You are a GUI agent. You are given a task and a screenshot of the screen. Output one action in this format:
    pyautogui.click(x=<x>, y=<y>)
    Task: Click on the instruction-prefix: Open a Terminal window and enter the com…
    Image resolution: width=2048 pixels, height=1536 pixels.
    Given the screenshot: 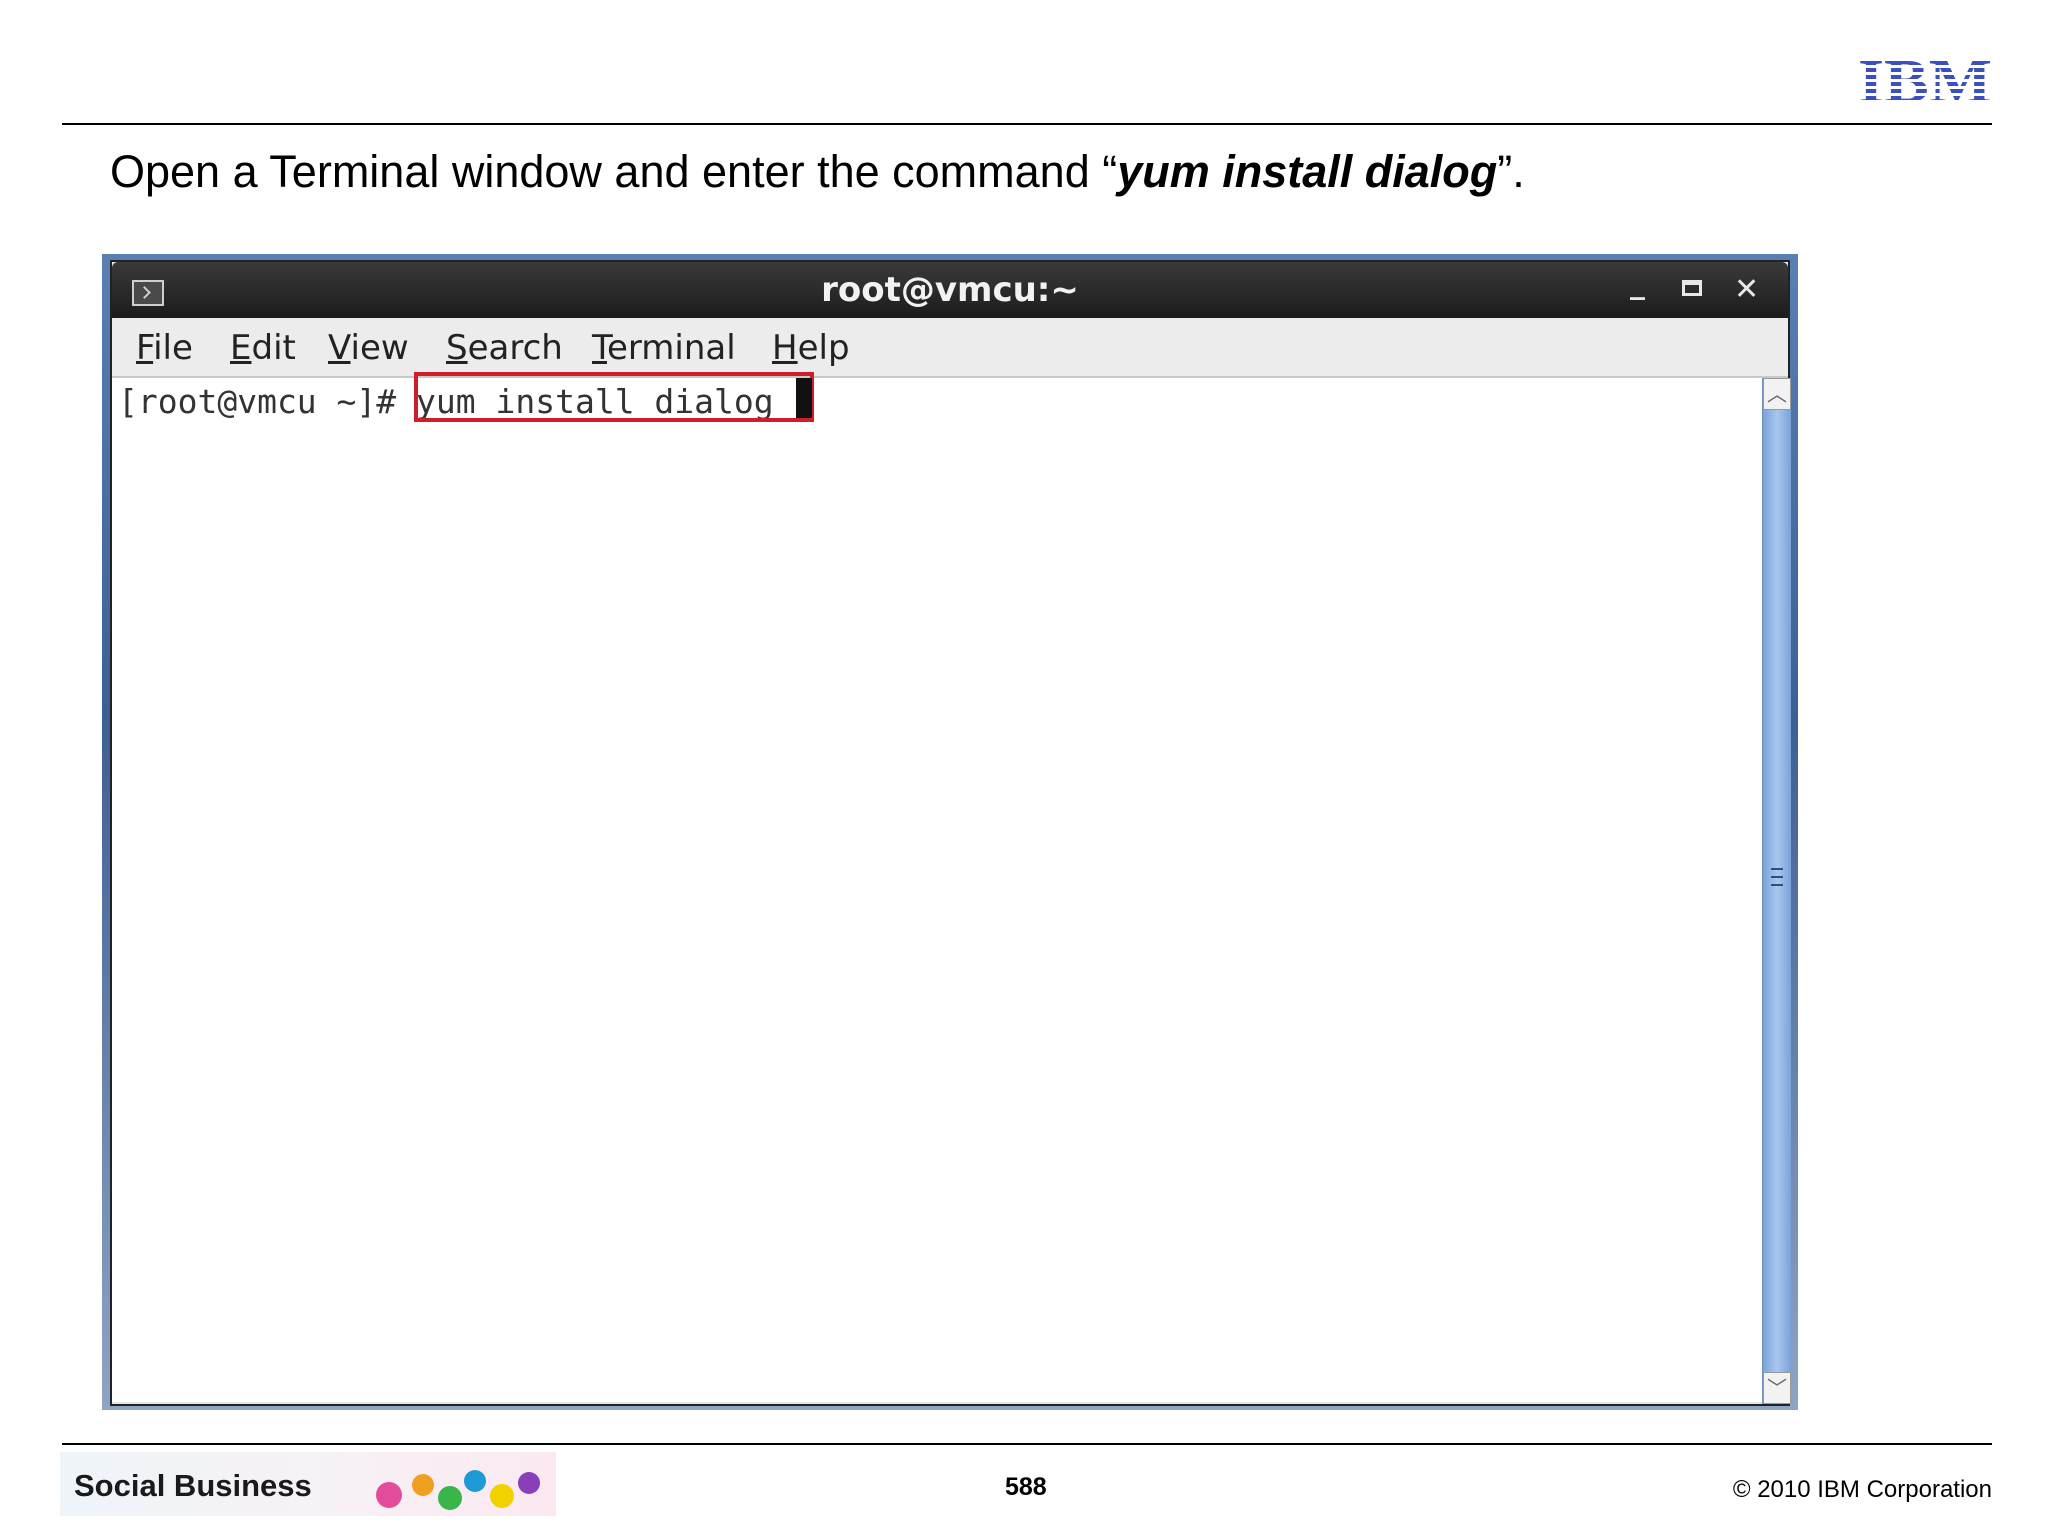 What is the action you would take?
    pyautogui.click(x=614, y=171)
    